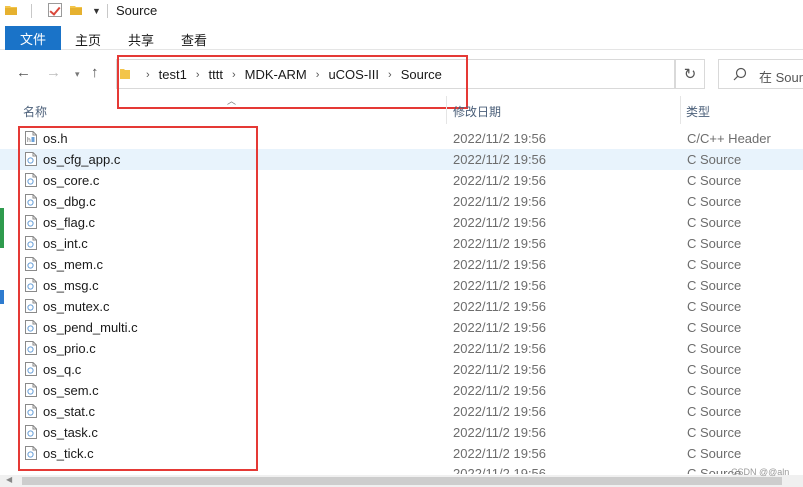 Image resolution: width=803 pixels, height=487 pixels. I want to click on file-name: os_q.c, so click(62, 369).